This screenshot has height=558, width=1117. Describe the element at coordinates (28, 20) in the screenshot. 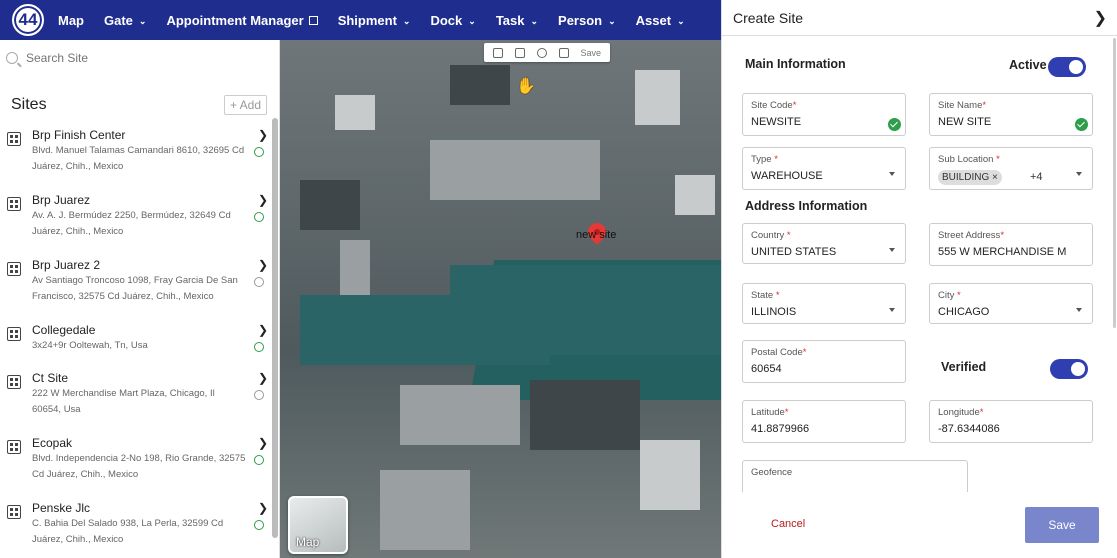

I see `app-logo: 44` at that location.